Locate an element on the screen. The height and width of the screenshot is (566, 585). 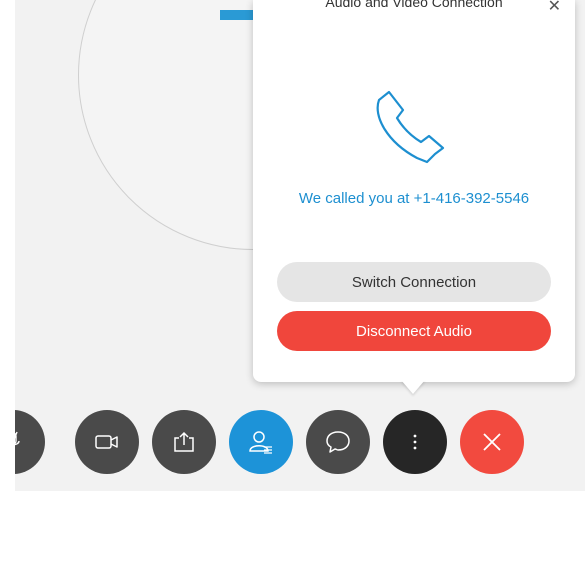
participants-button is located at coordinates (261, 442).